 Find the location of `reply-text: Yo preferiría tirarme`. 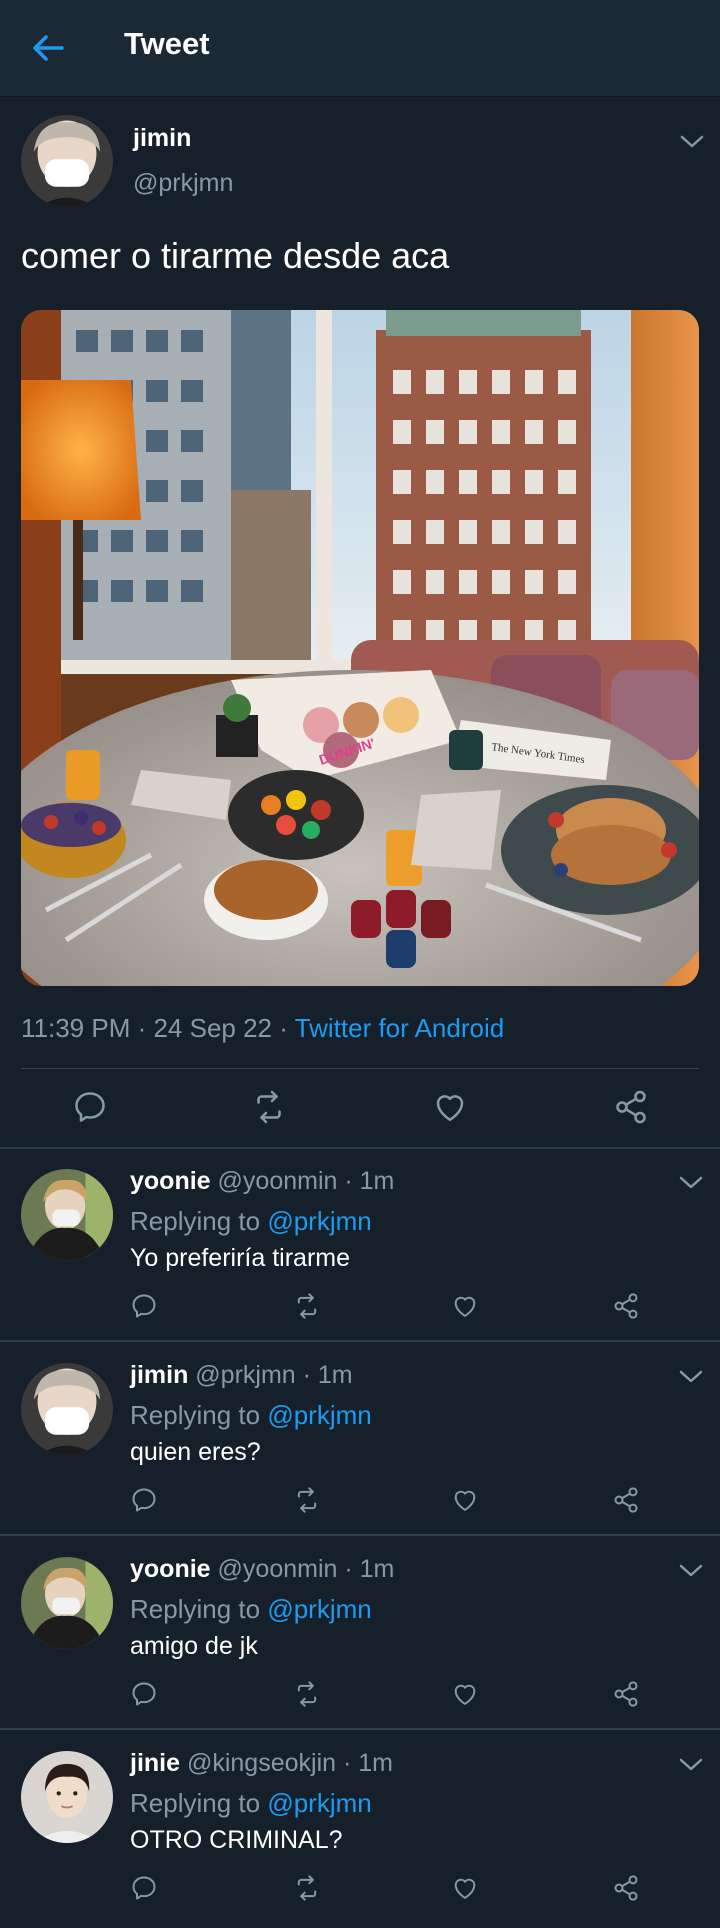

reply-text: Yo preferiría tirarme is located at coordinates (240, 1258).